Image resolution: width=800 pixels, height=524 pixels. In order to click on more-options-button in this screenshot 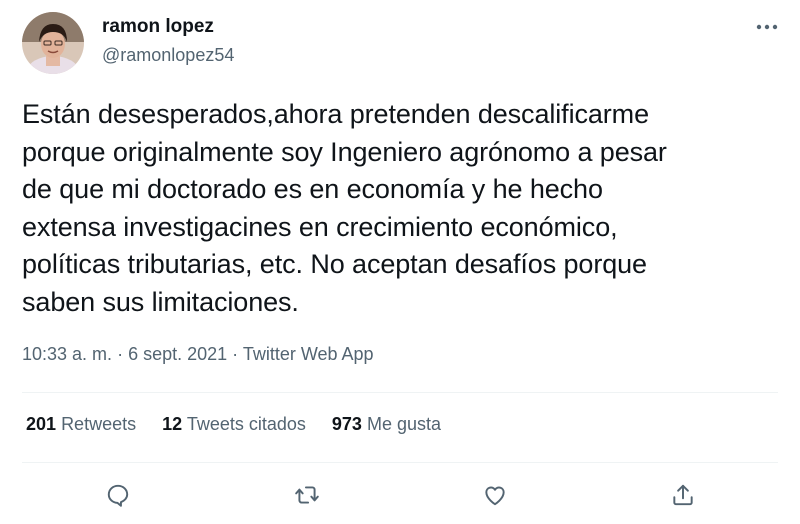, I will do `click(767, 27)`.